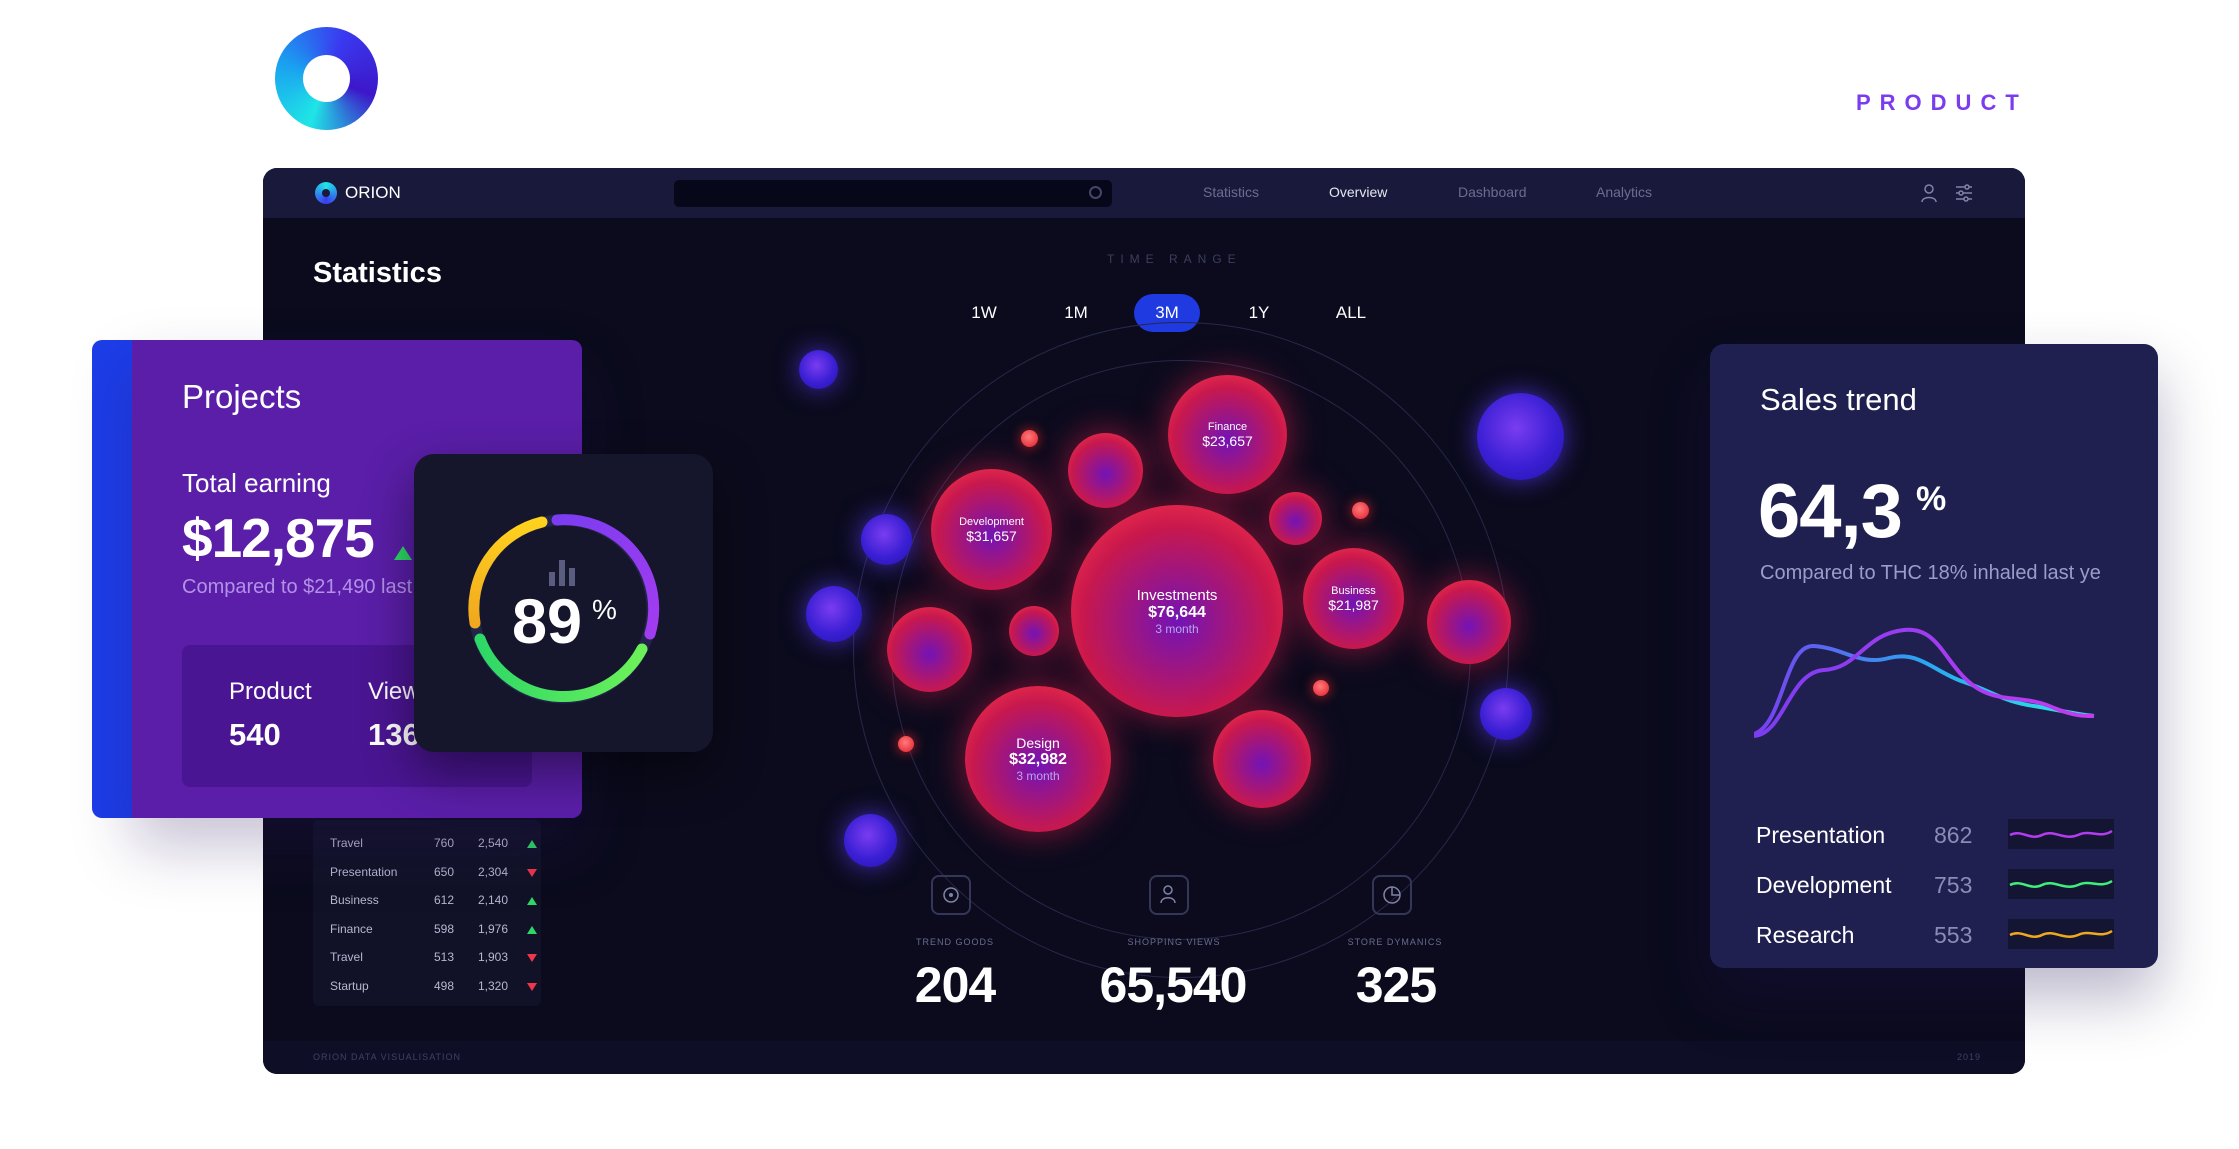 The image size is (2239, 1149). Describe the element at coordinates (1930, 573) in the screenshot. I see `sales-compare: Compared to THC 18% inhaled last ye` at that location.